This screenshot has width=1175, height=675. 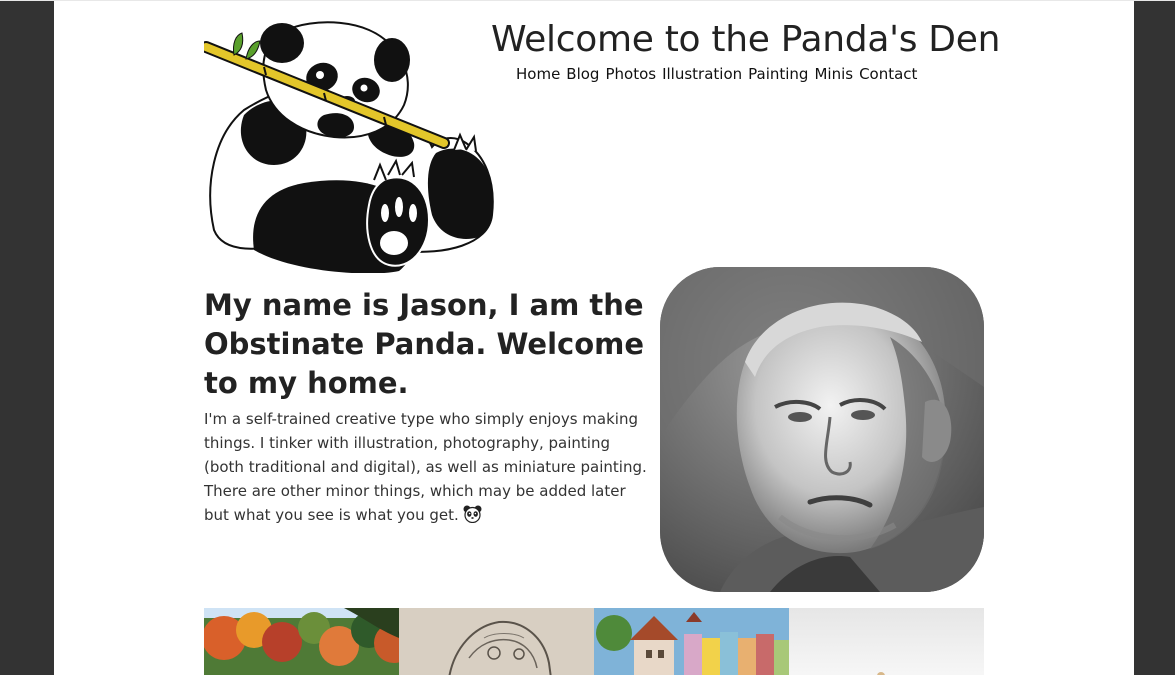 I want to click on autumn-forest-photo, so click(x=301, y=641).